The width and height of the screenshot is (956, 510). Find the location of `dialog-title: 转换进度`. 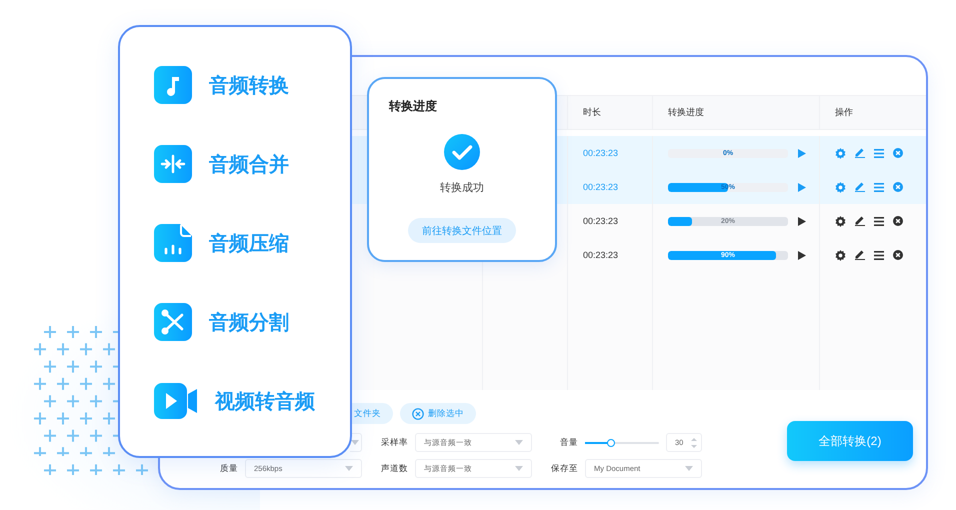

dialog-title: 转换进度 is located at coordinates (413, 106).